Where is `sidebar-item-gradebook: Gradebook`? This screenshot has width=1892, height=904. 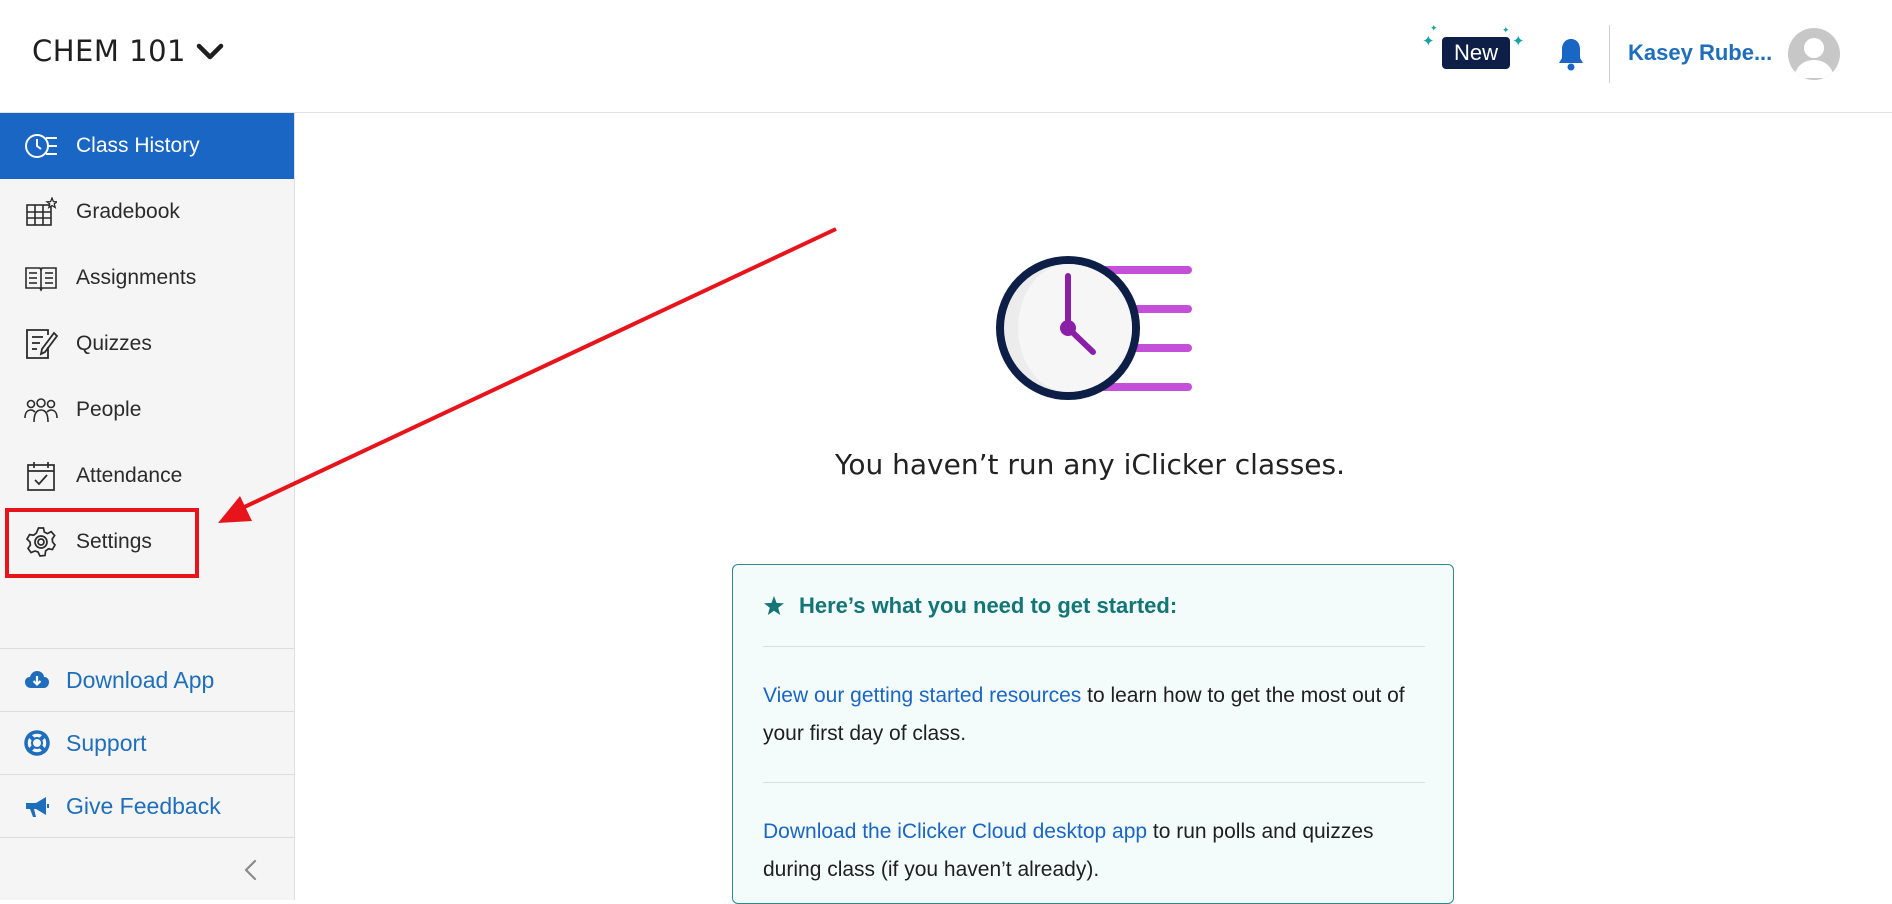
sidebar-item-gradebook: Gradebook is located at coordinates (147, 212).